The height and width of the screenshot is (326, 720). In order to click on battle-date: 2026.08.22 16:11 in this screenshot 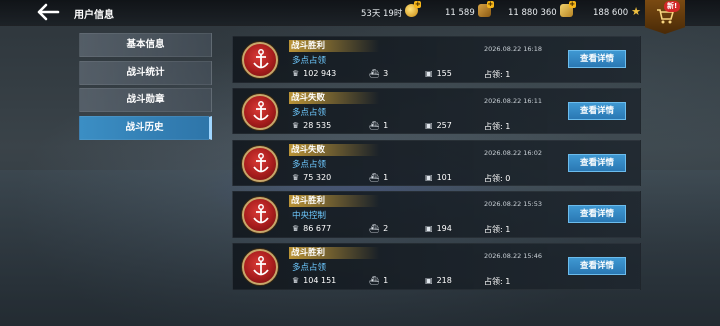, I will do `click(513, 100)`.